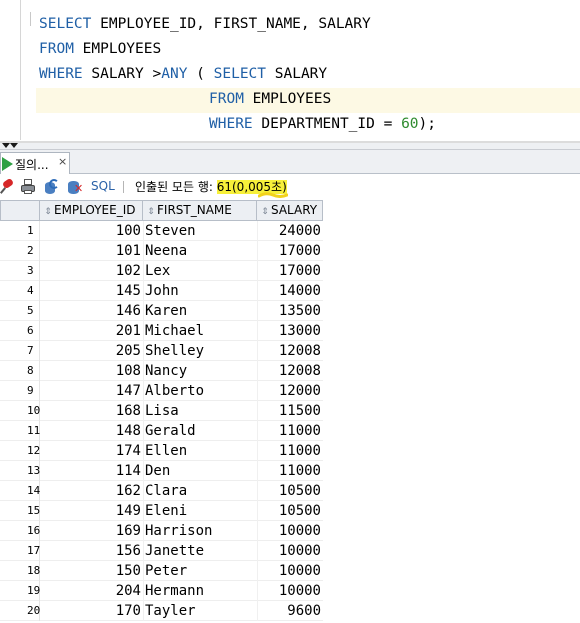  What do you see at coordinates (20, 511) in the screenshot?
I see `row-number-cell: 15` at bounding box center [20, 511].